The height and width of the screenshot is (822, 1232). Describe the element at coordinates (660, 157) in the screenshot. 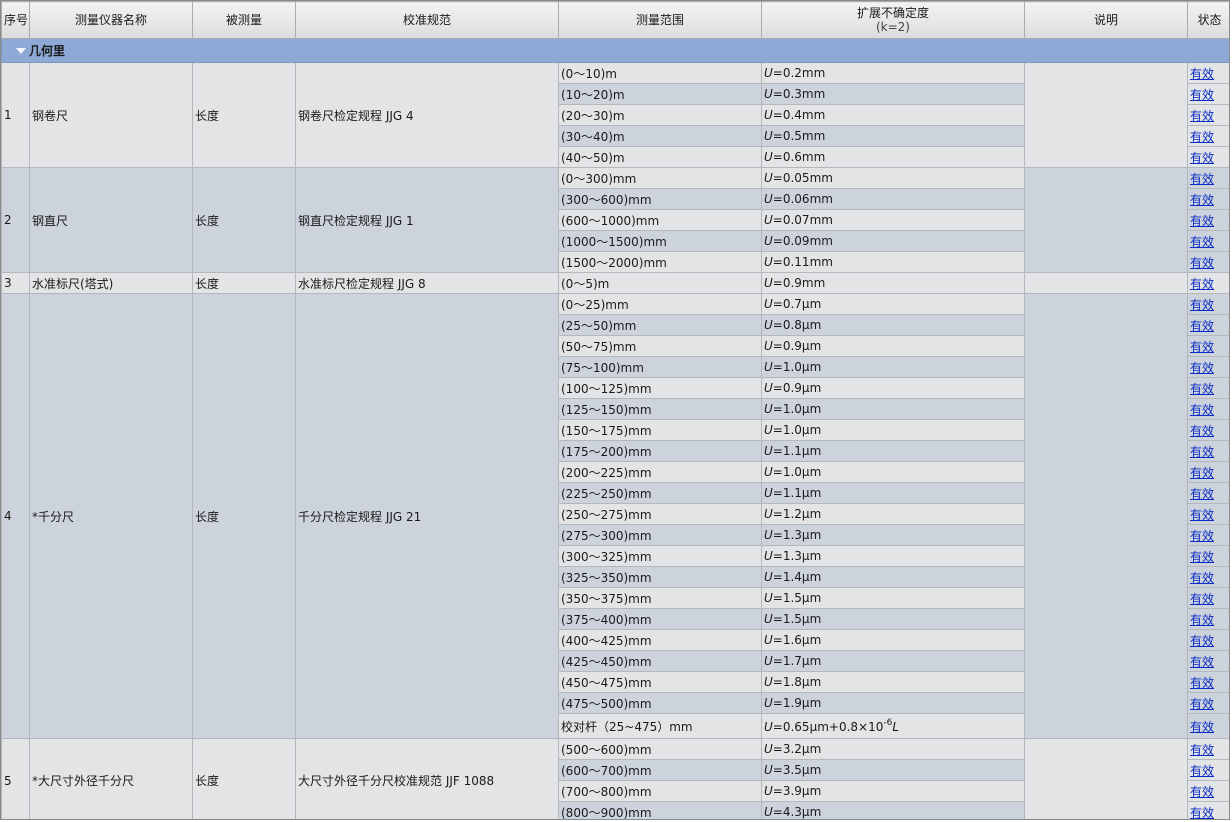

I see `cell-range: (40～50)m` at that location.